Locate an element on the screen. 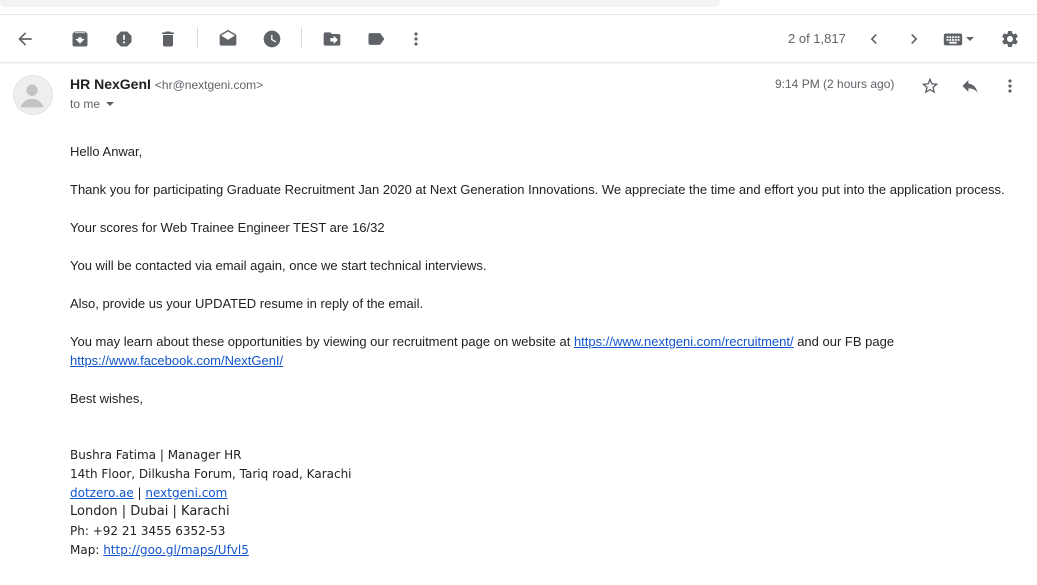  report-spam-button is located at coordinates (124, 39).